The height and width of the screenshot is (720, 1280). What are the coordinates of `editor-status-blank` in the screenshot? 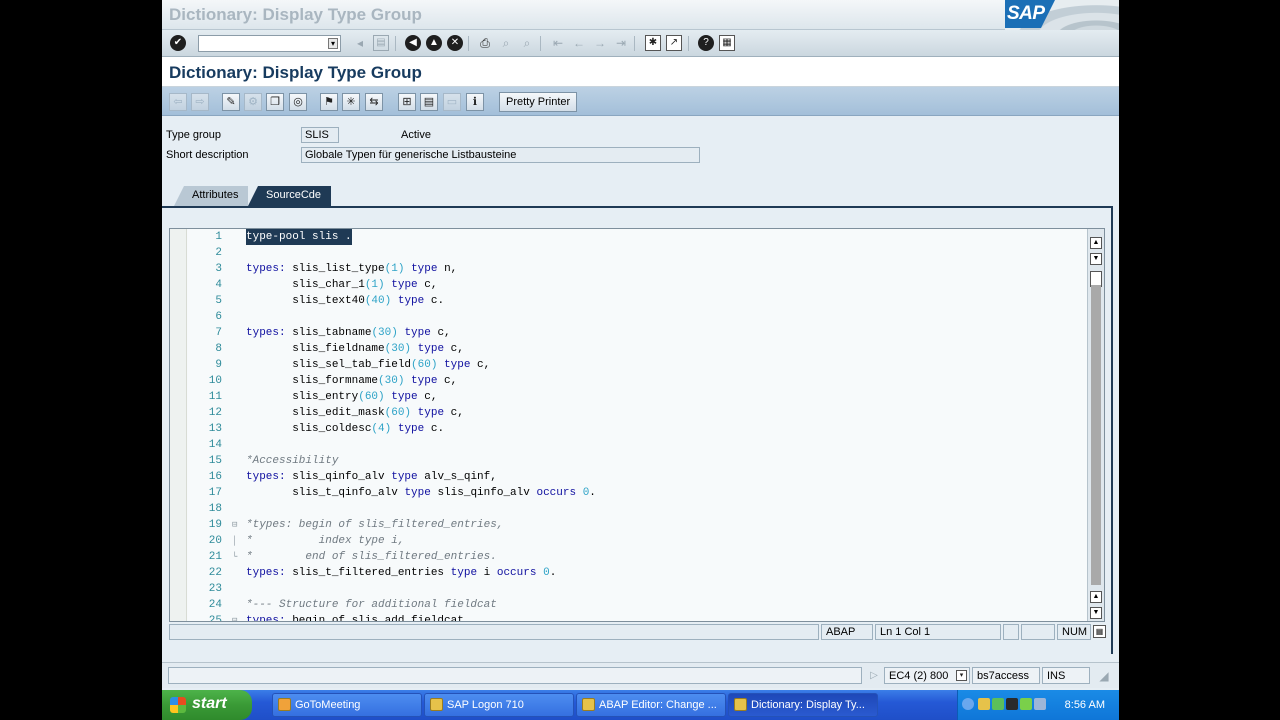 It's located at (1038, 632).